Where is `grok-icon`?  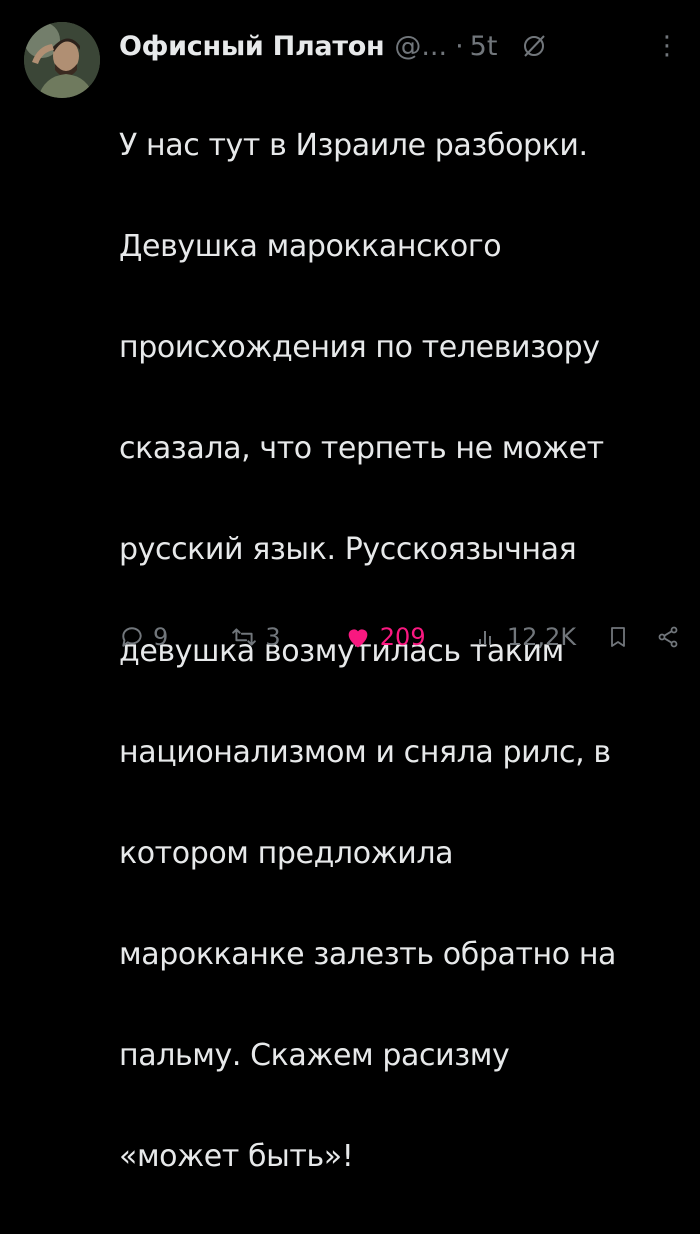
grok-icon is located at coordinates (534, 46).